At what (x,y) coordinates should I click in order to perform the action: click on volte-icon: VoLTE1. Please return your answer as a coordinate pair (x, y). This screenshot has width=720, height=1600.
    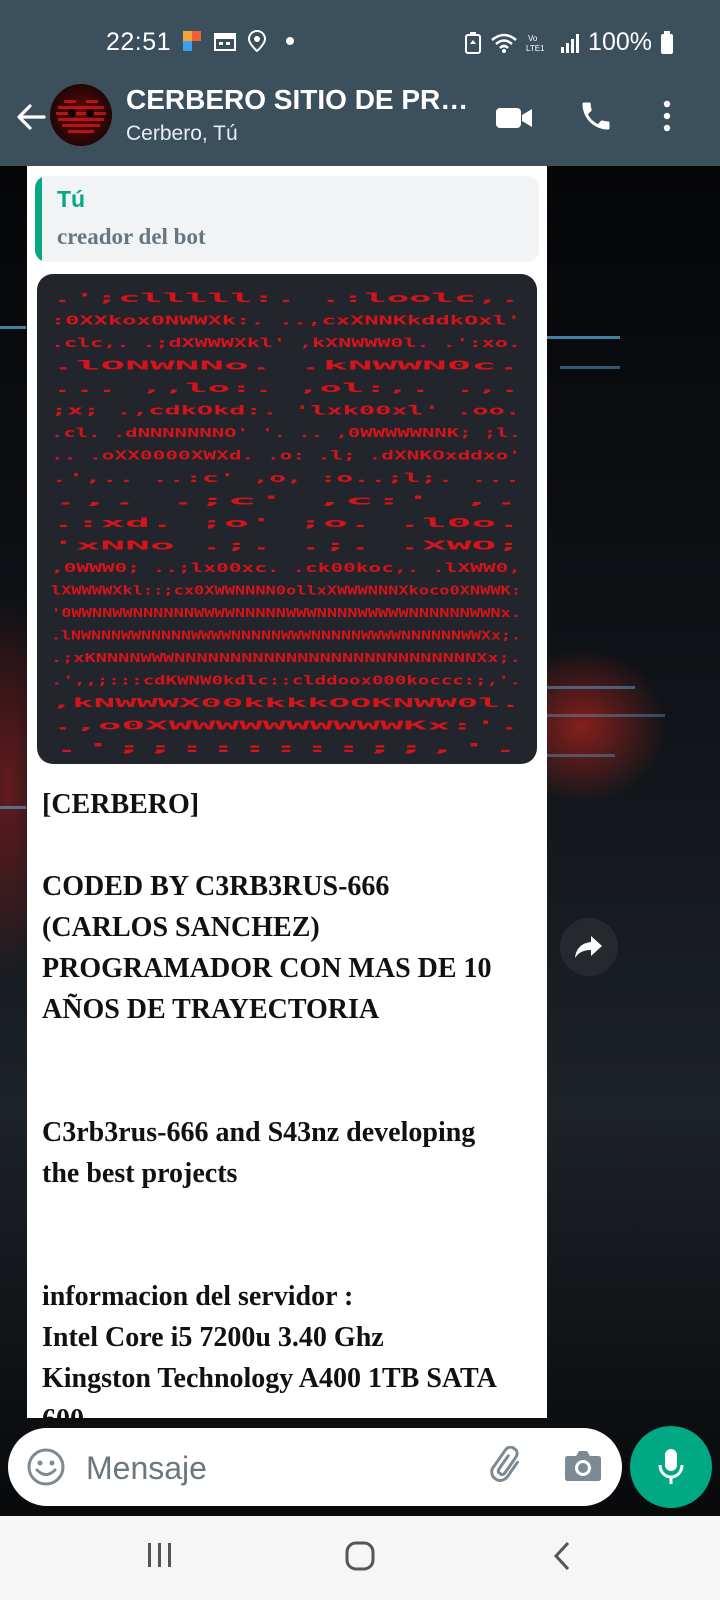
    Looking at the image, I should click on (535, 43).